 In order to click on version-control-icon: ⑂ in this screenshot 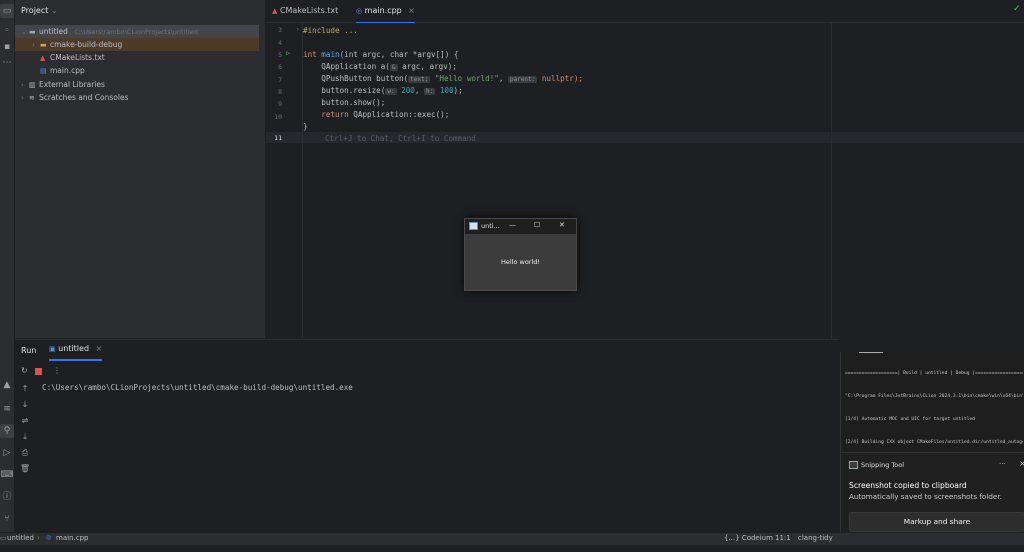, I will do `click(7, 519)`.